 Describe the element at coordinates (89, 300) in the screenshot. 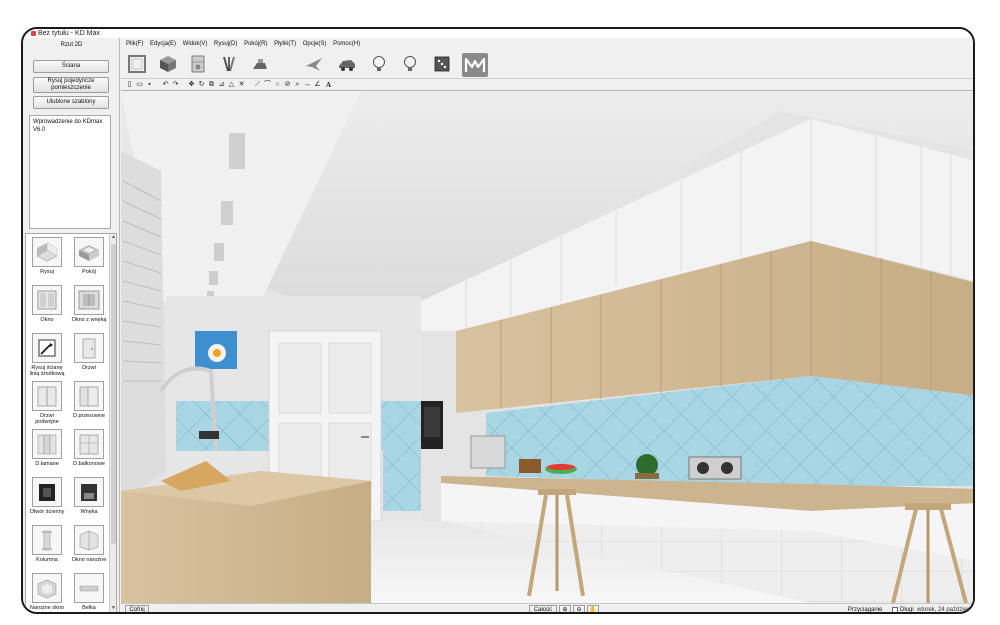

I see `window-recess-icon` at that location.